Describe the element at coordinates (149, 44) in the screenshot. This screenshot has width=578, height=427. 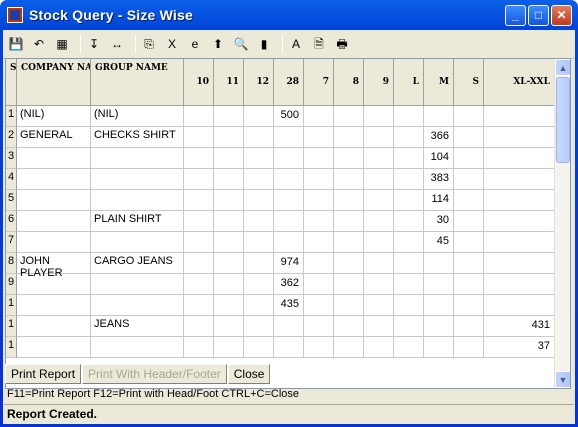
I see `copy-icon: ⎘` at that location.